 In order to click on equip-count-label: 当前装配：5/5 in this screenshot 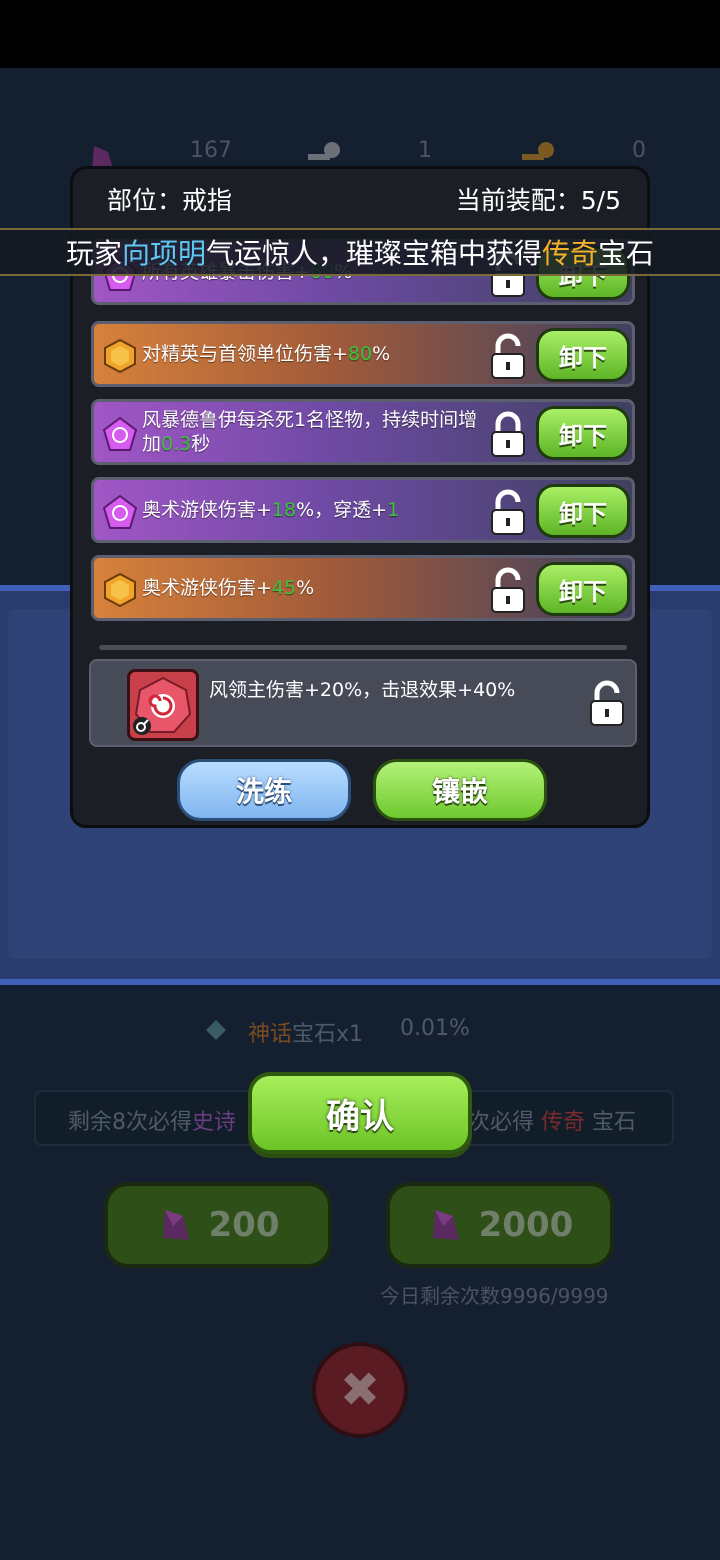, I will do `click(538, 200)`.